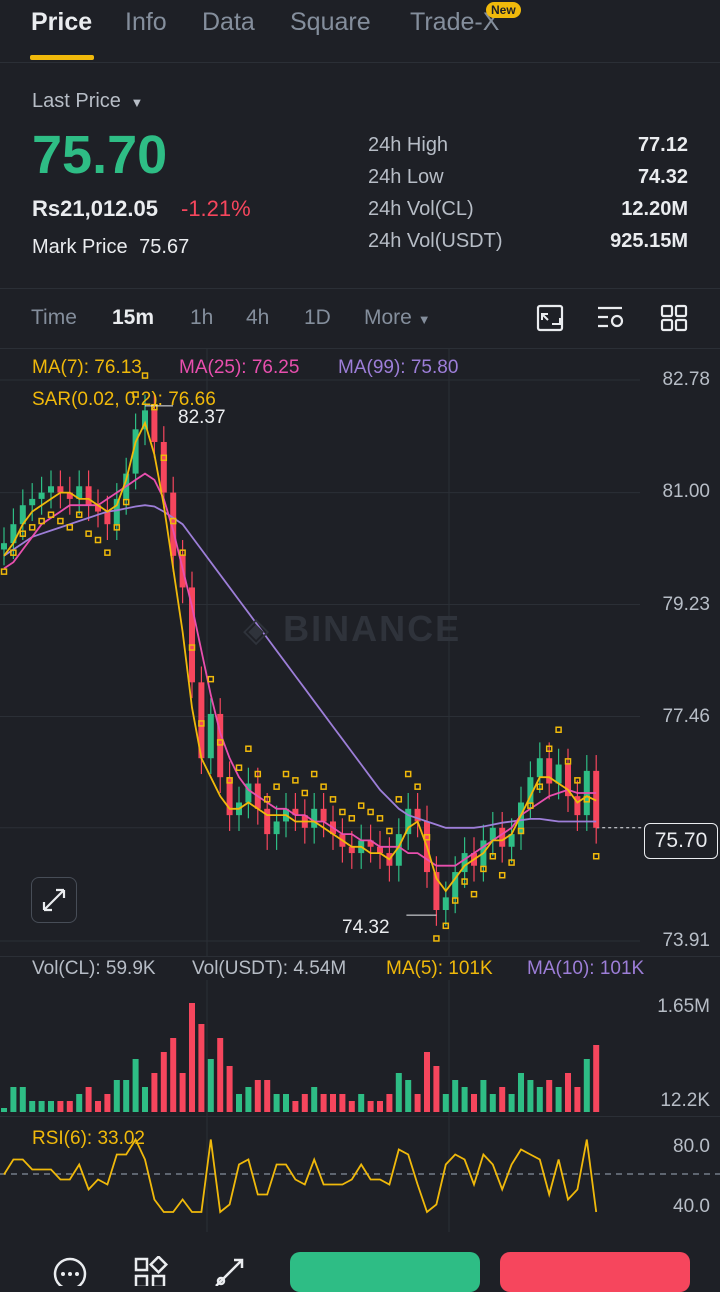 This screenshot has height=1292, width=720. Describe the element at coordinates (137, 102) in the screenshot. I see `chevron-down-icon: ▼` at that location.